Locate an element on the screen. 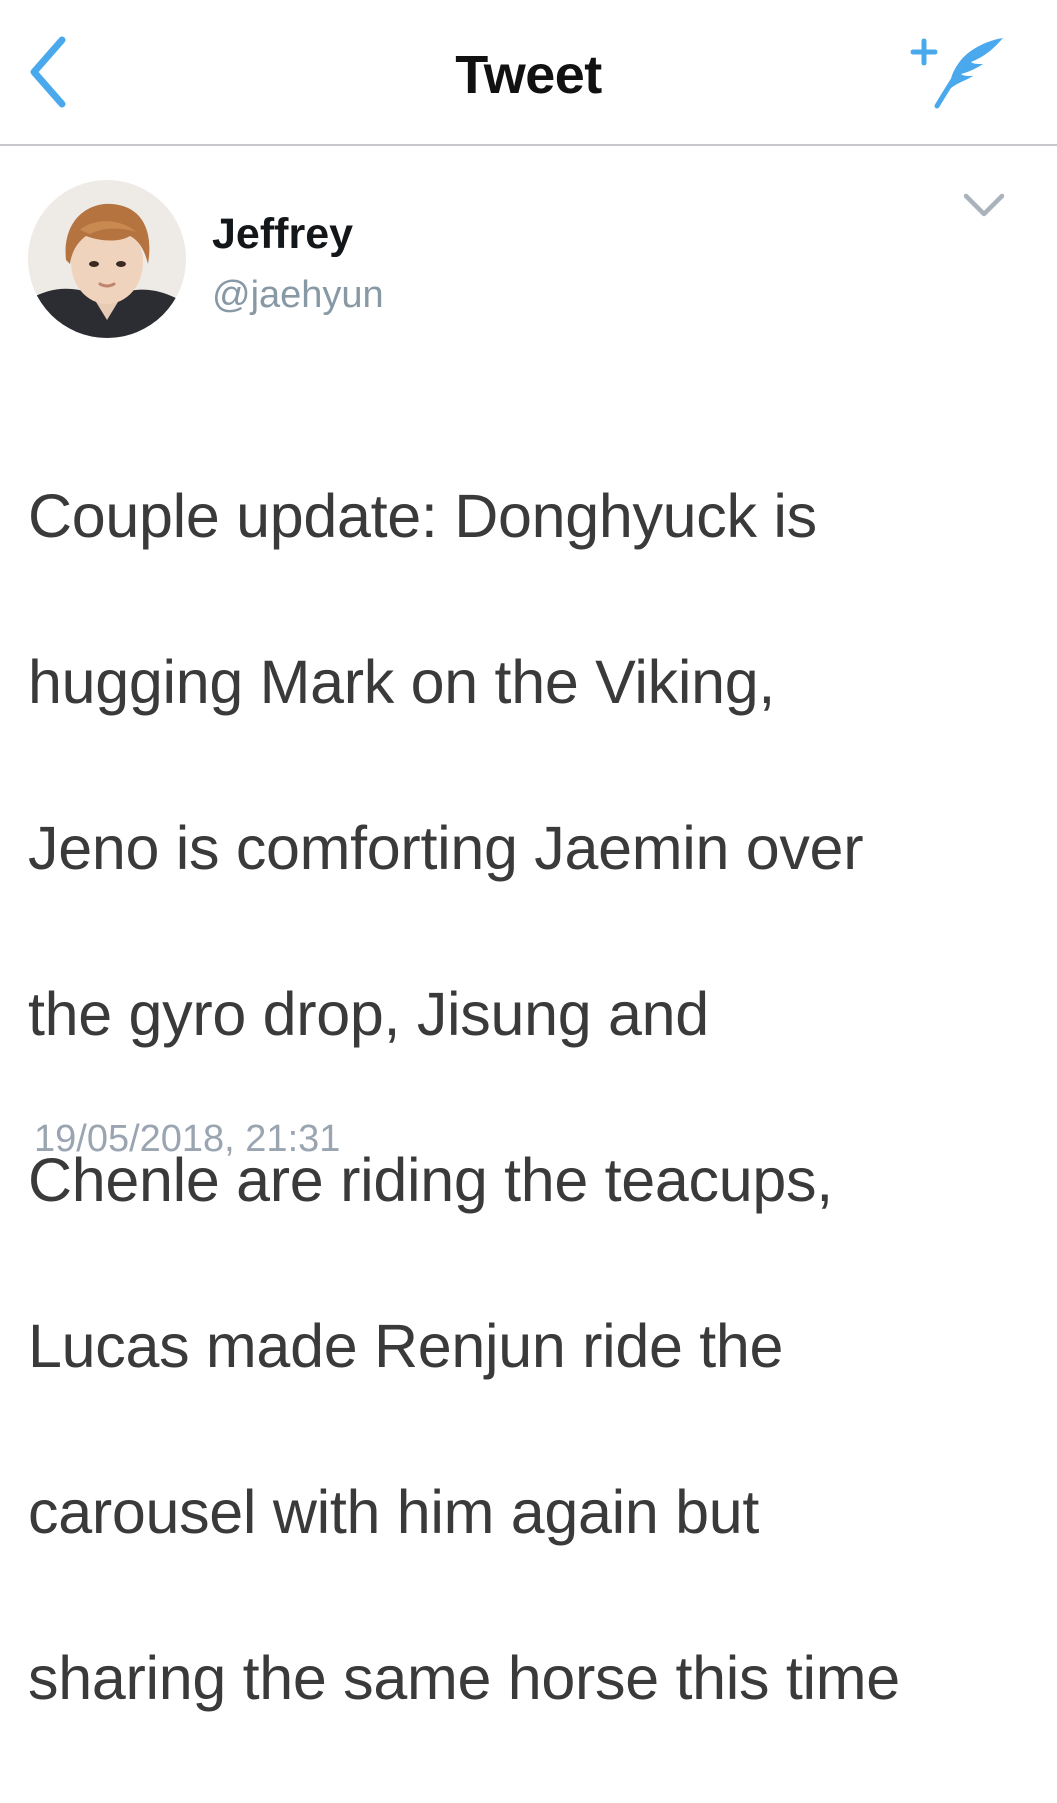  tweet-text-line: the gyro drop, Jisung and is located at coordinates (368, 1014).